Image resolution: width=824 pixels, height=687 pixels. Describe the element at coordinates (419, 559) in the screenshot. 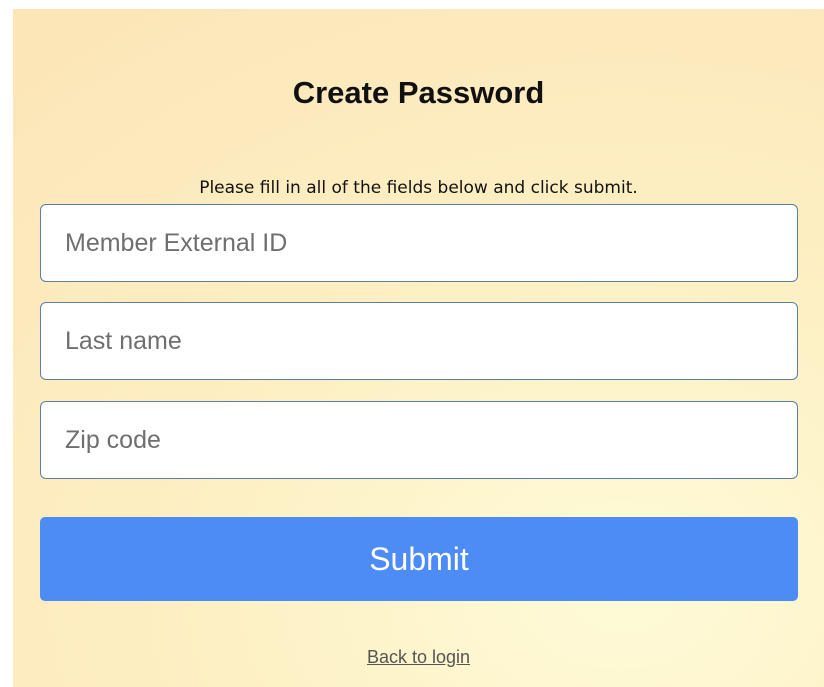

I see `submit-button: Submit` at that location.